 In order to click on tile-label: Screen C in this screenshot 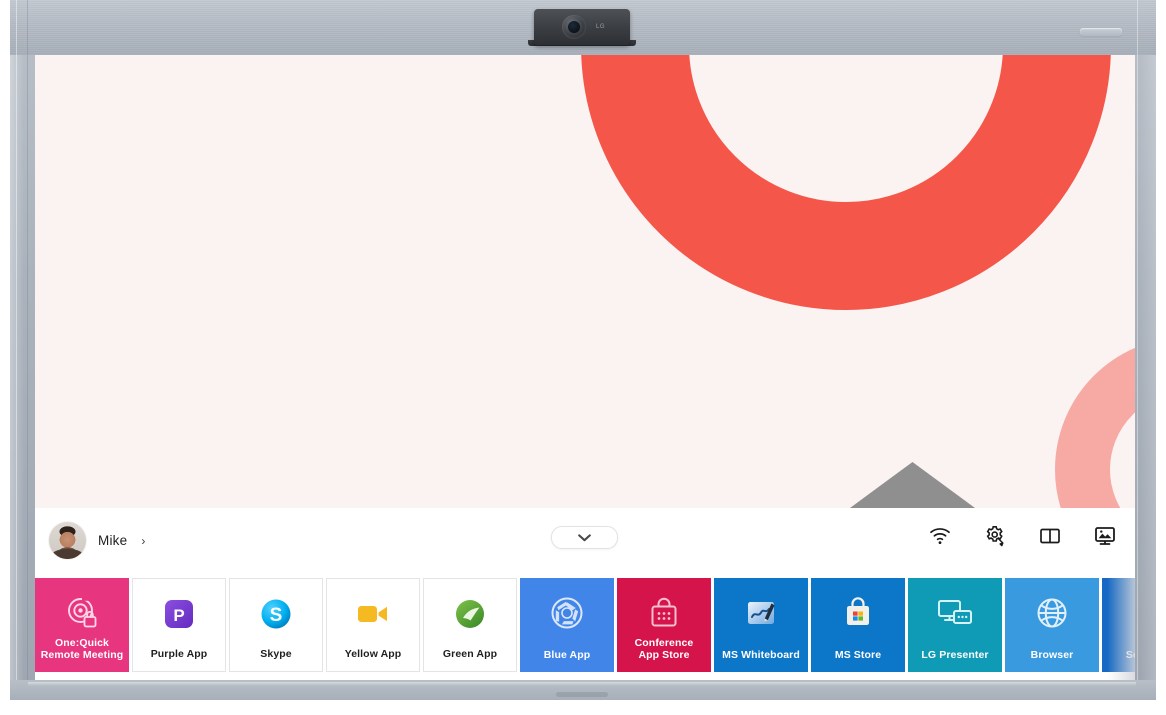, I will do `click(1130, 655)`.